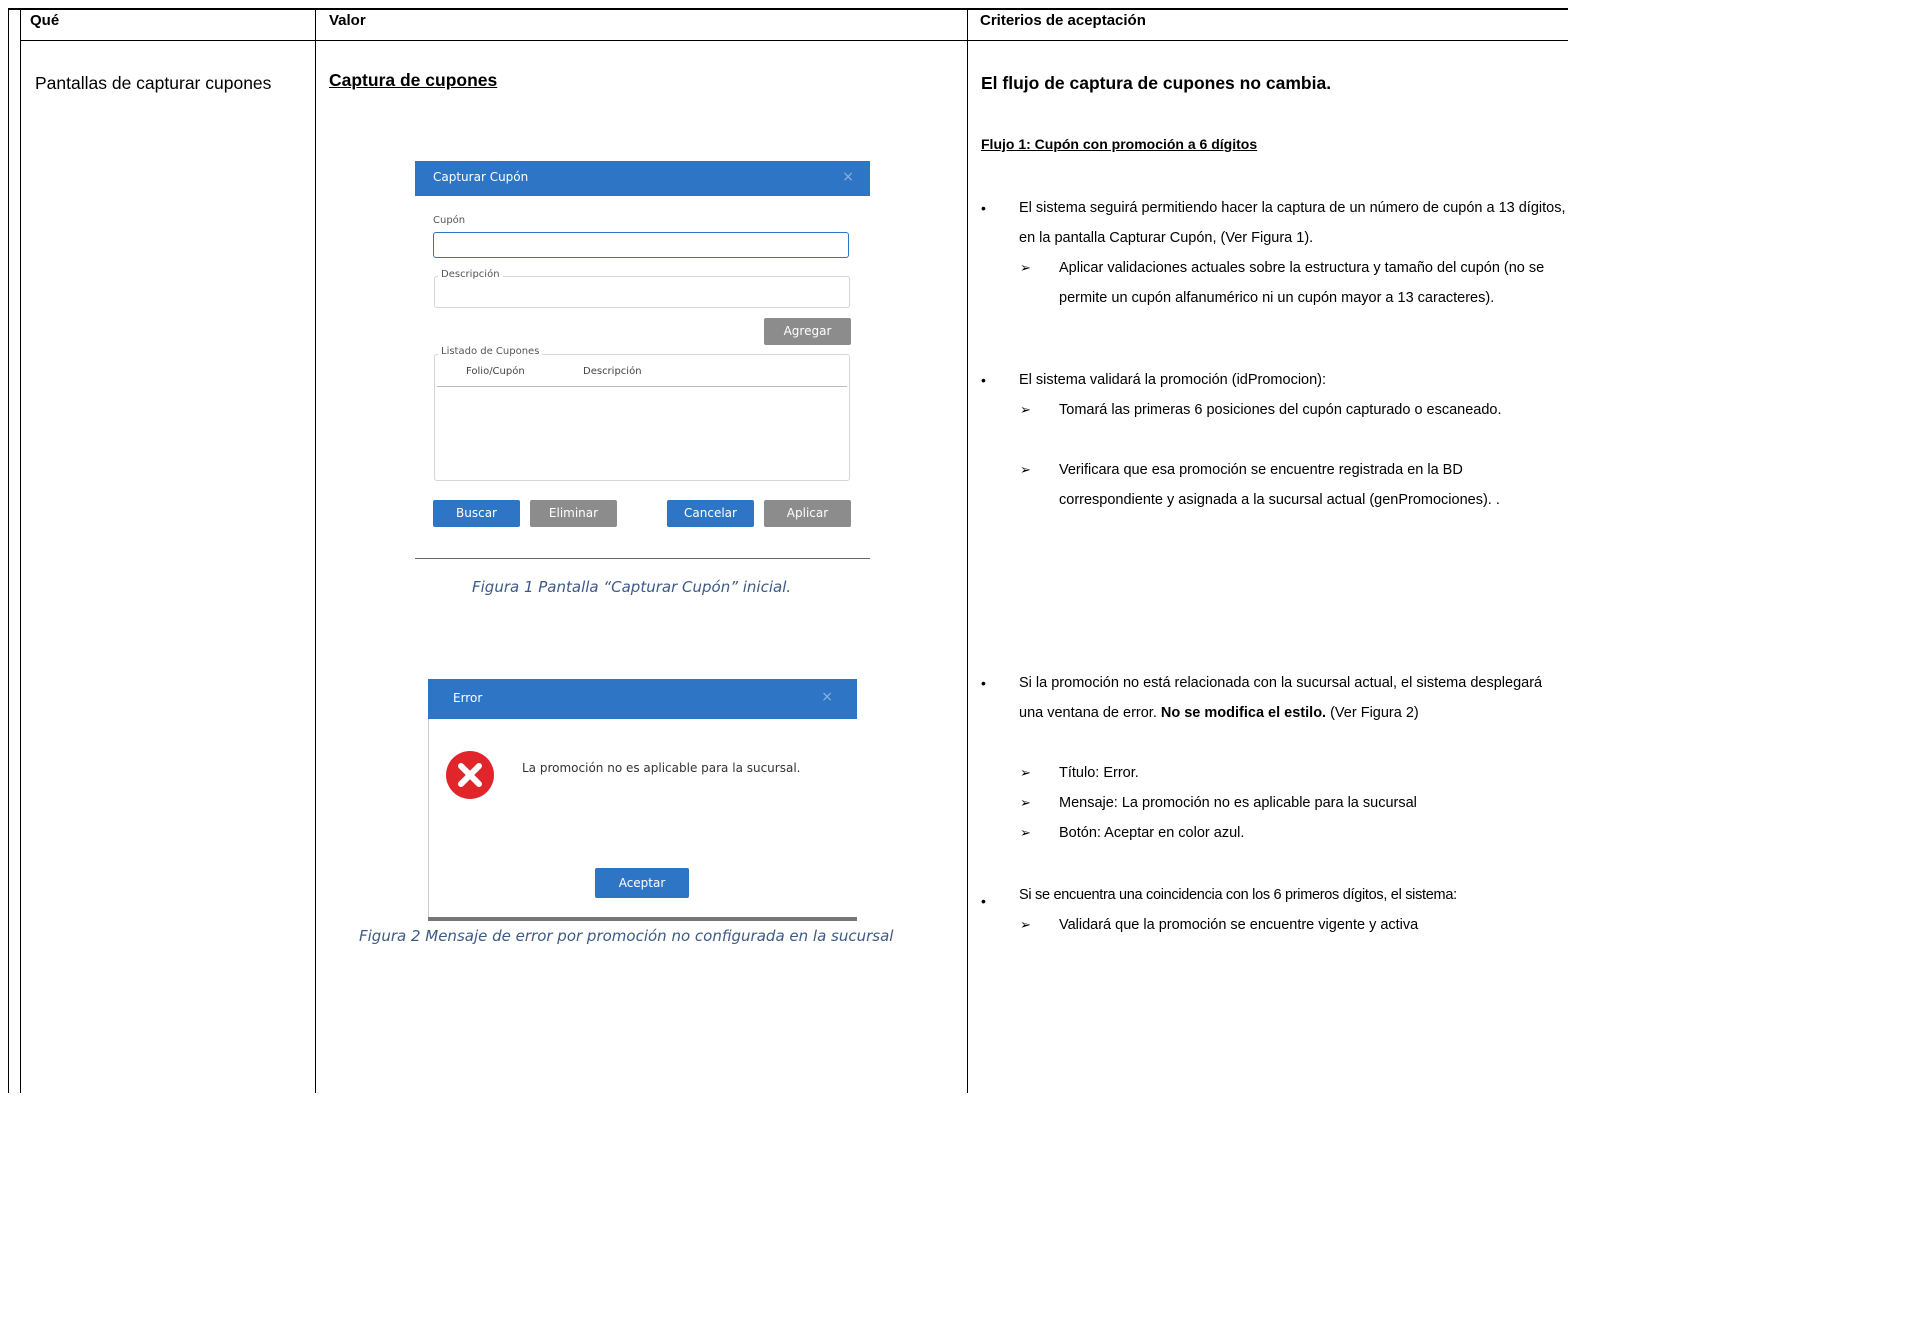  I want to click on screen-name: Pantallas de capturar cupones, so click(153, 83).